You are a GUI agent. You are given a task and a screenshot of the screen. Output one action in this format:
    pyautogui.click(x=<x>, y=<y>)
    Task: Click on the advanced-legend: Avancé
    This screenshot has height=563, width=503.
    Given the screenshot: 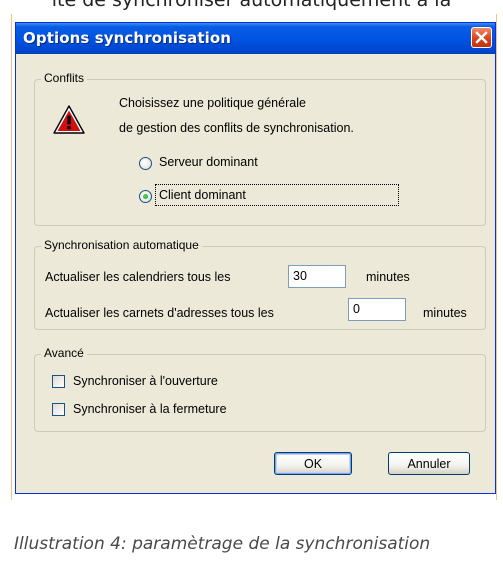 What is the action you would take?
    pyautogui.click(x=64, y=353)
    